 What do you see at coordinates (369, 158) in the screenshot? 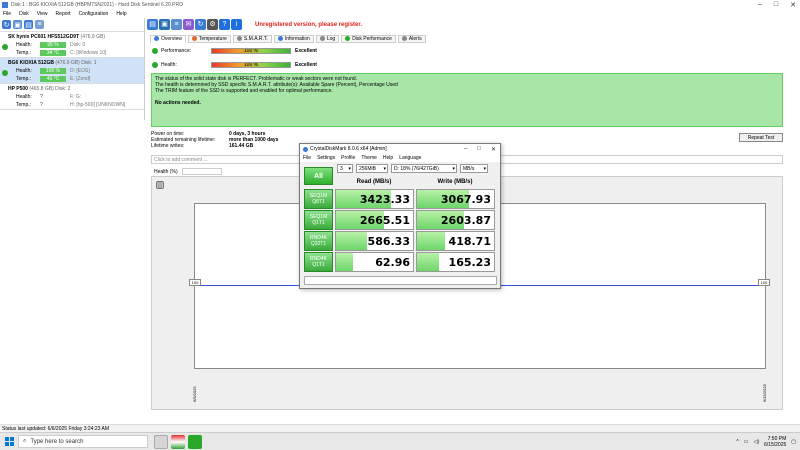
I see `cdm-menu-theme: Theme` at bounding box center [369, 158].